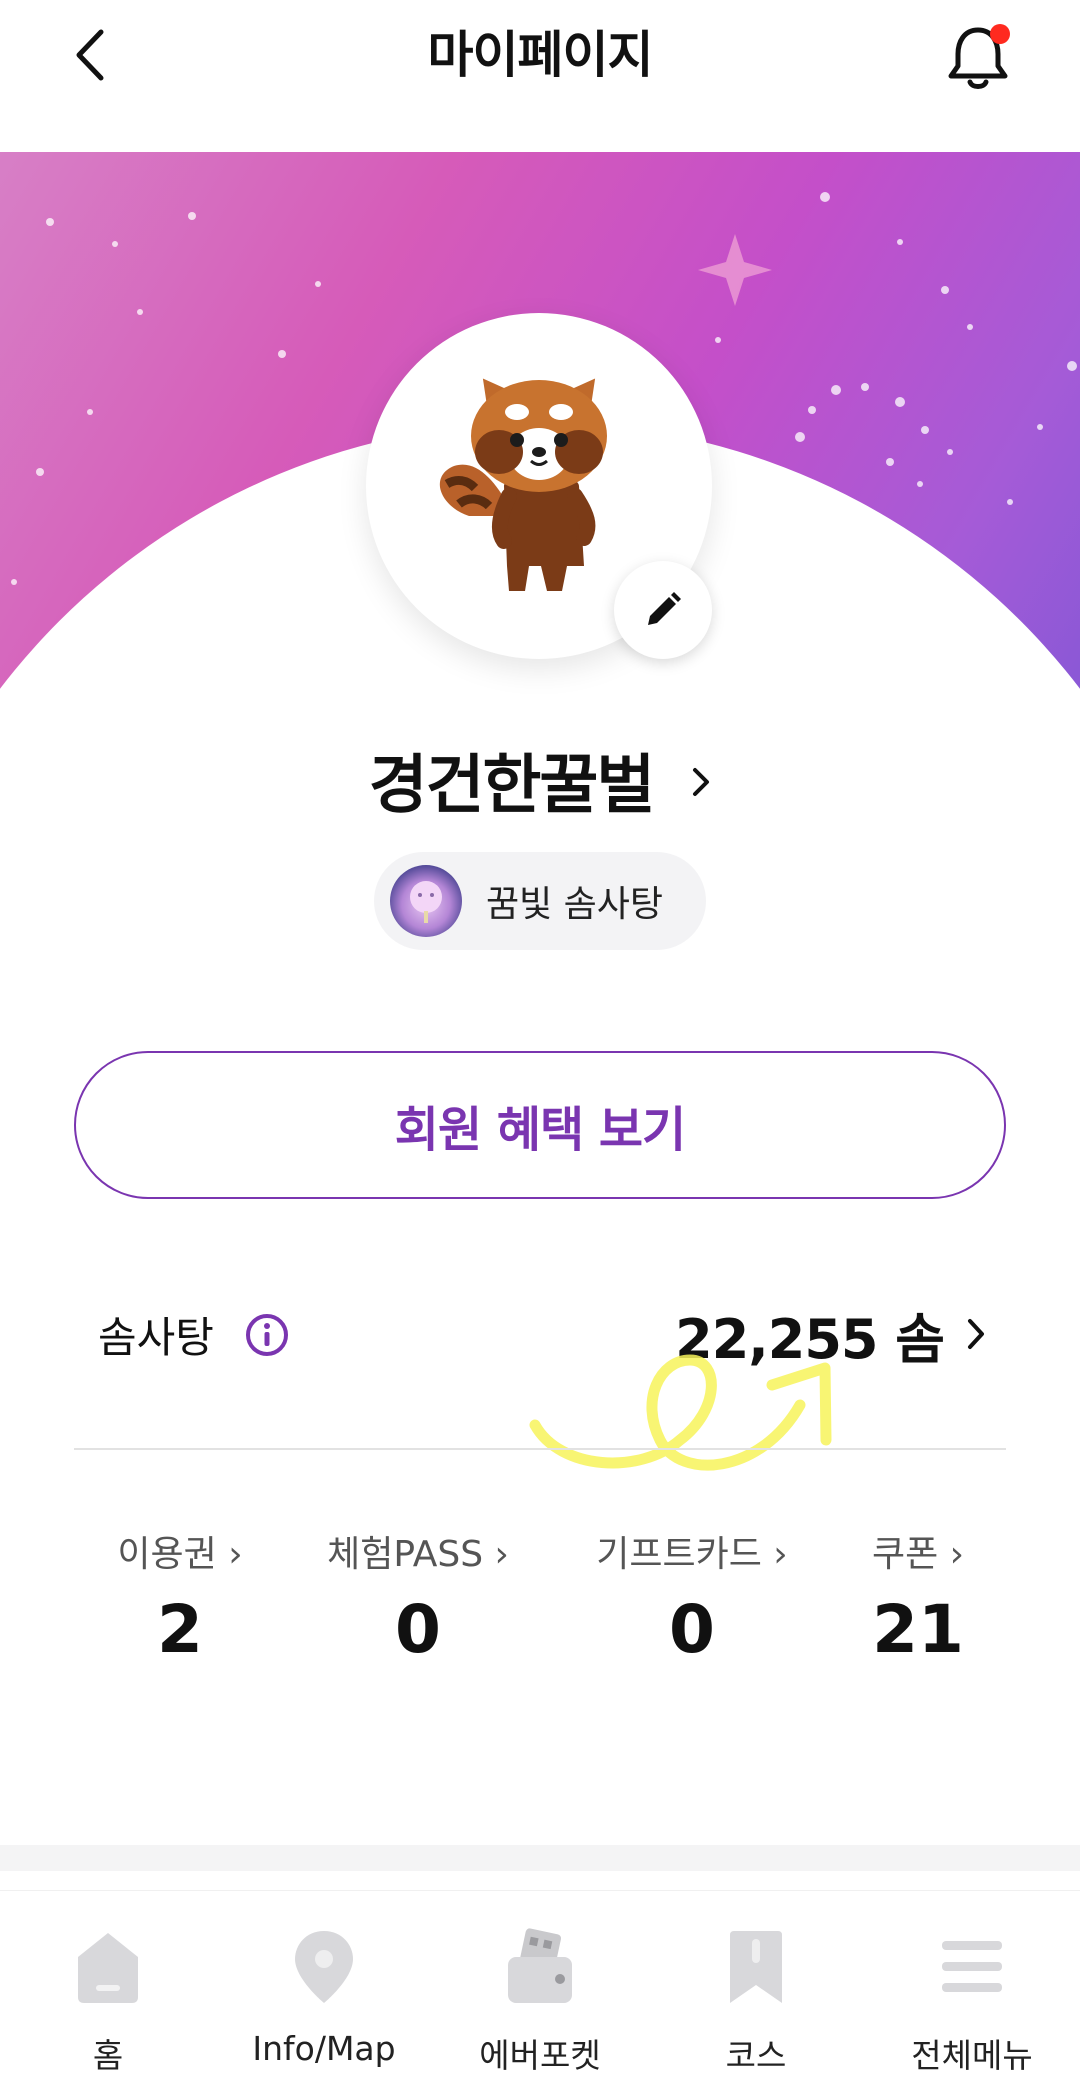  What do you see at coordinates (426, 901) in the screenshot?
I see `cotton-candy-icon` at bounding box center [426, 901].